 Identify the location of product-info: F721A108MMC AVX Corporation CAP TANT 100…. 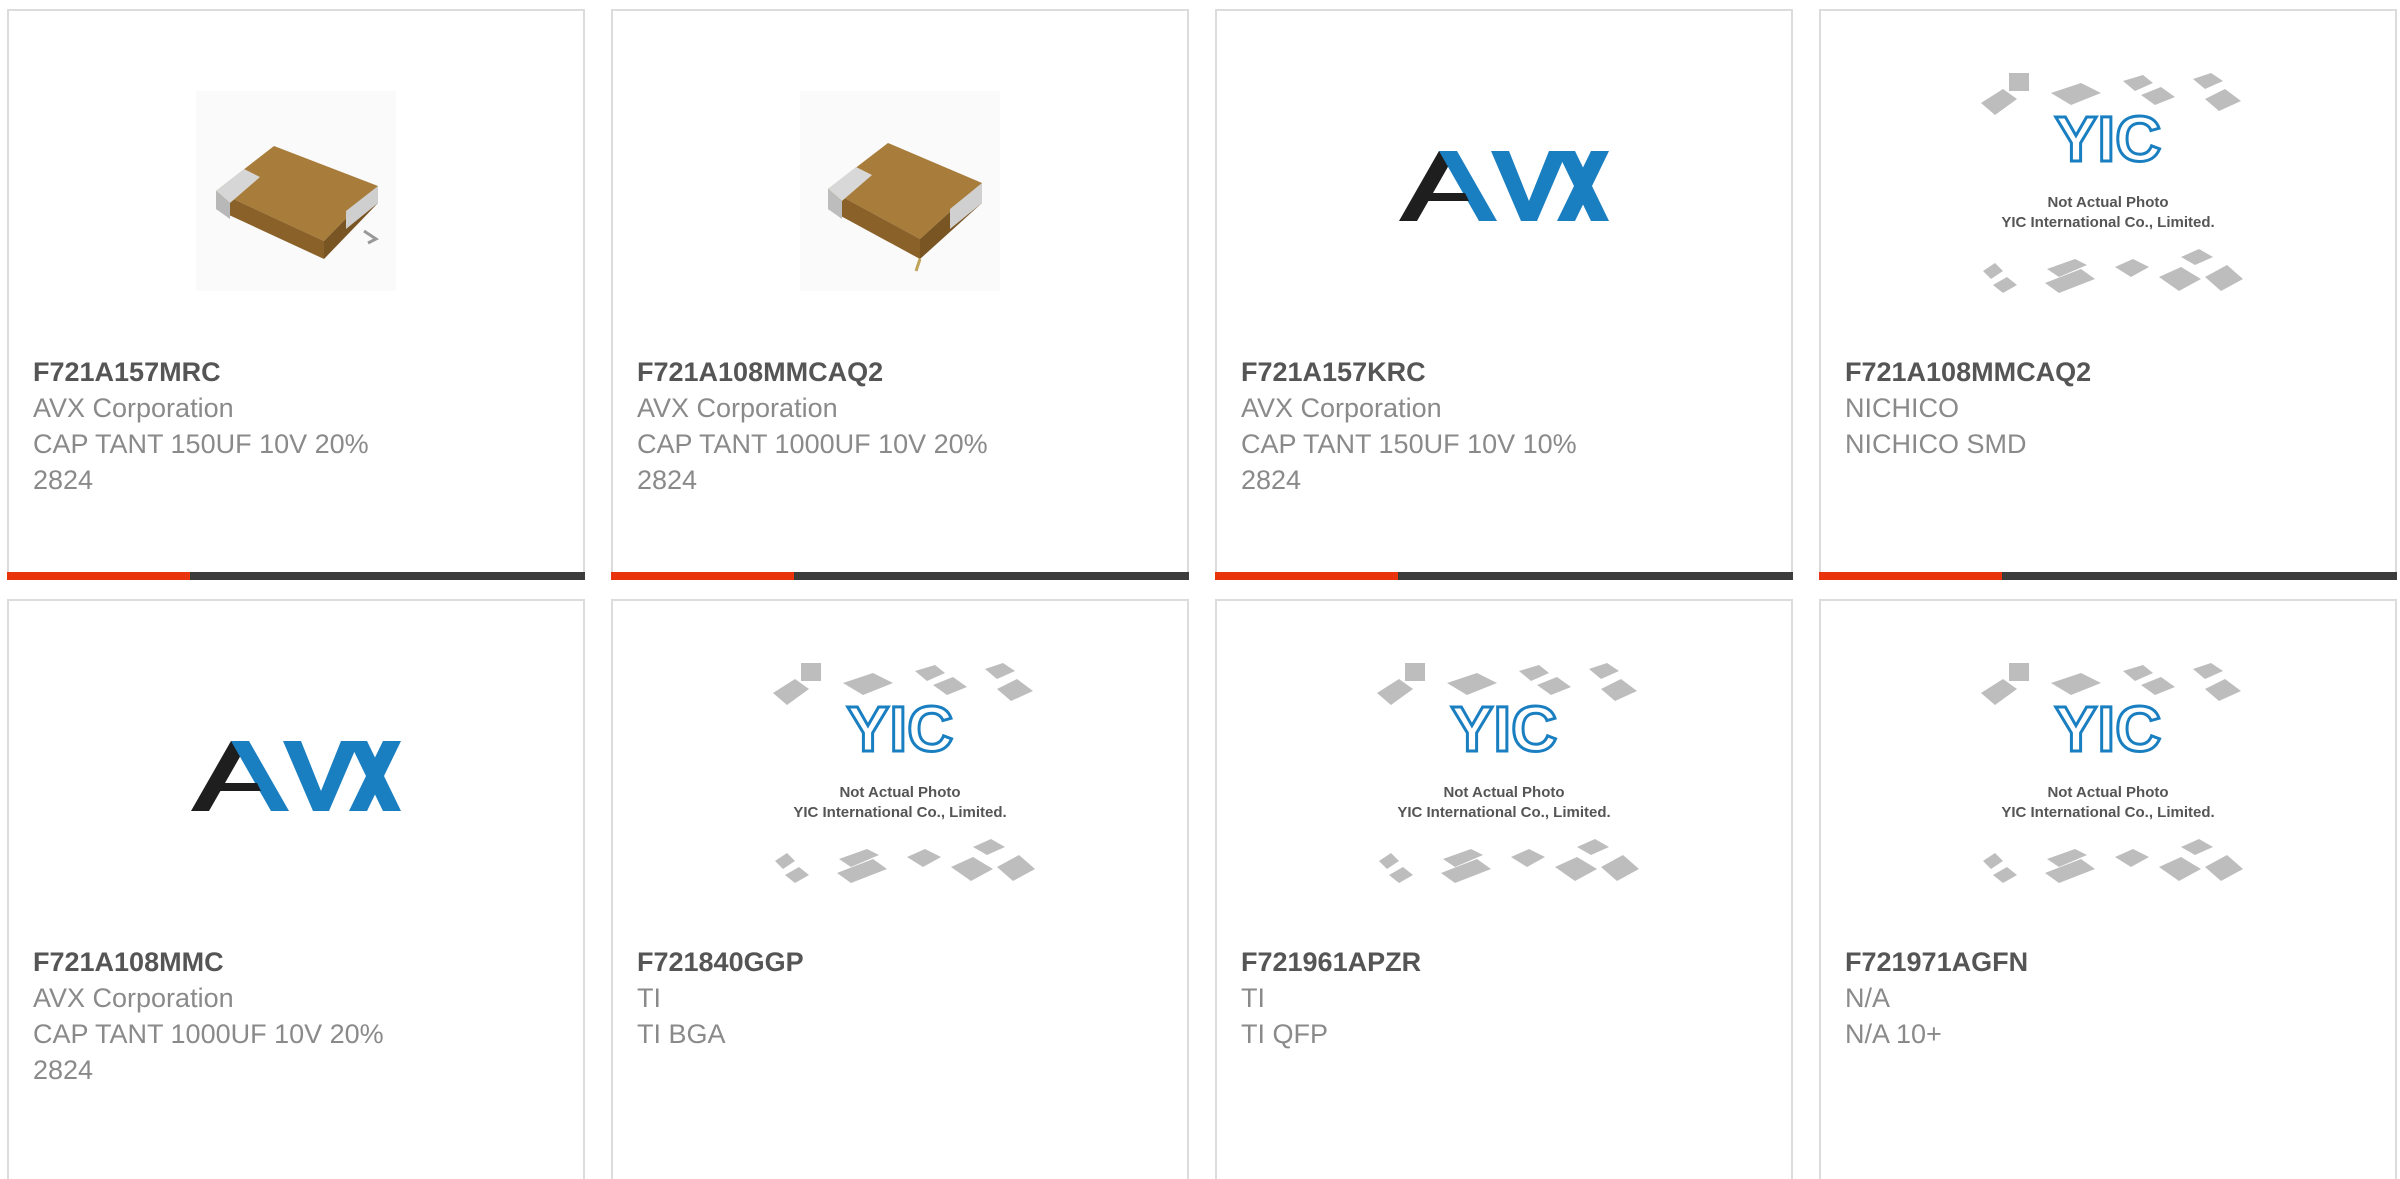
(208, 1016).